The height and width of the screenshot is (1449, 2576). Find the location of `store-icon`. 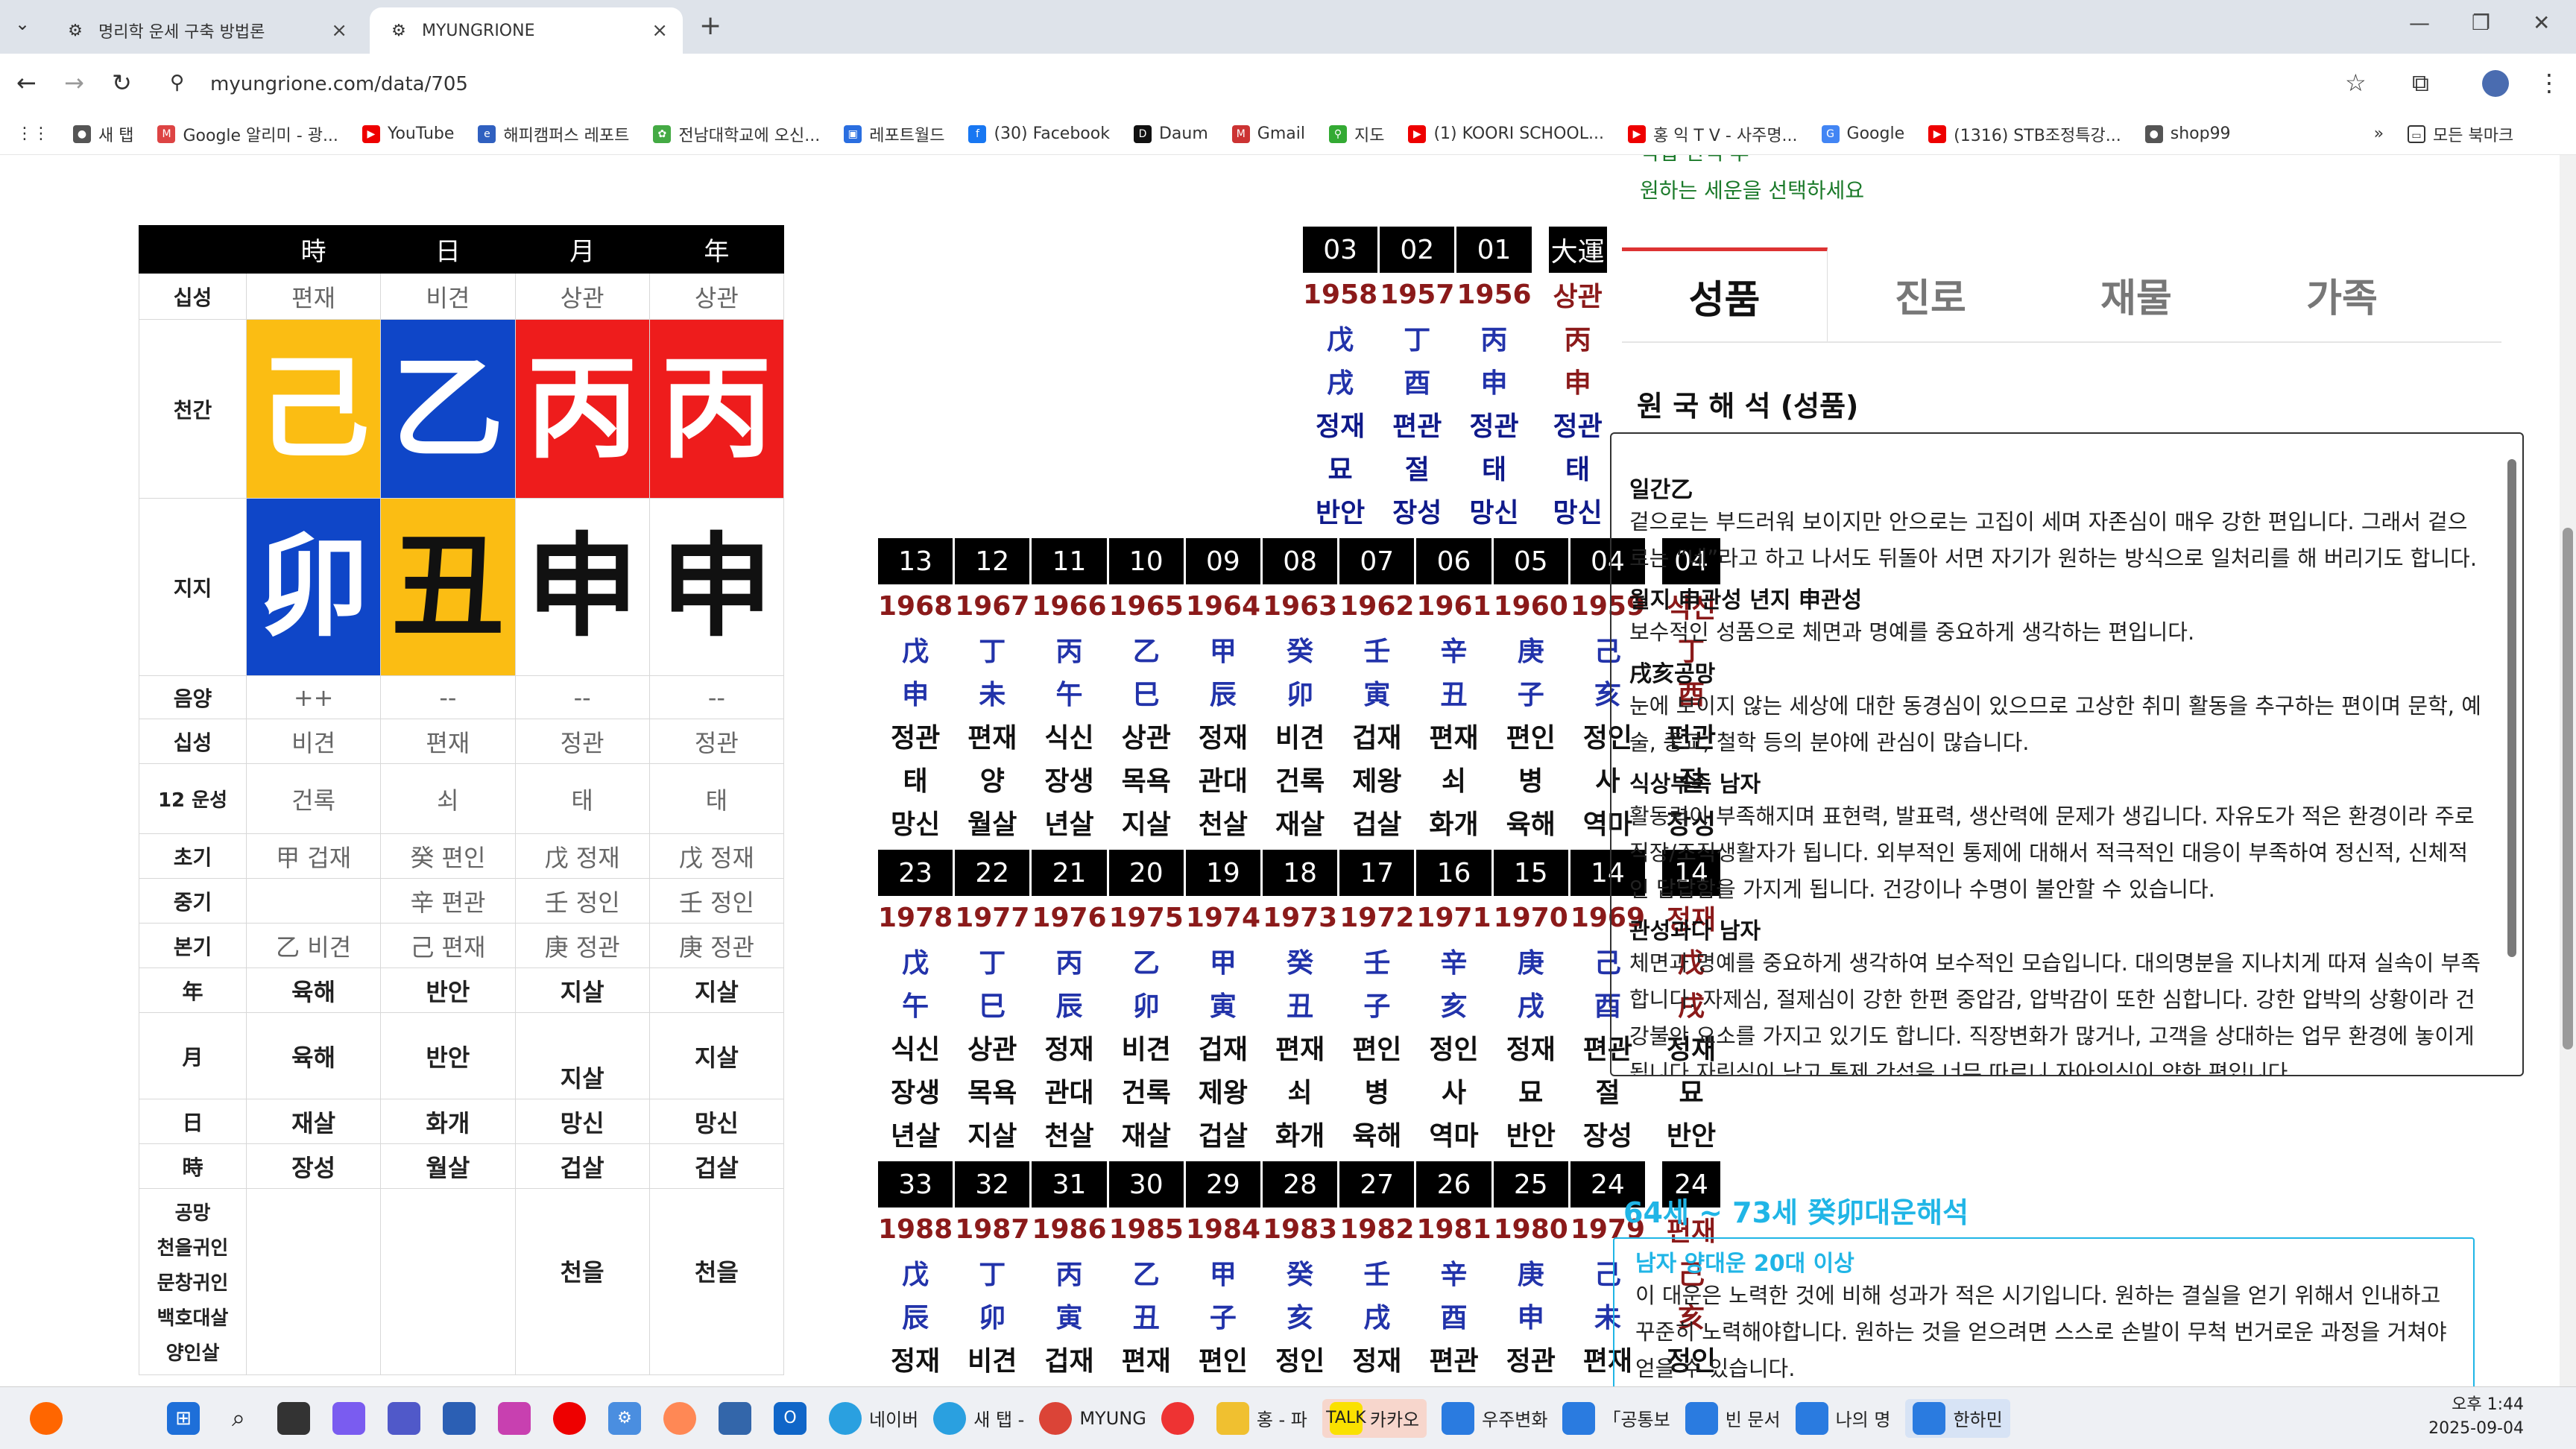

store-icon is located at coordinates (463, 1418).